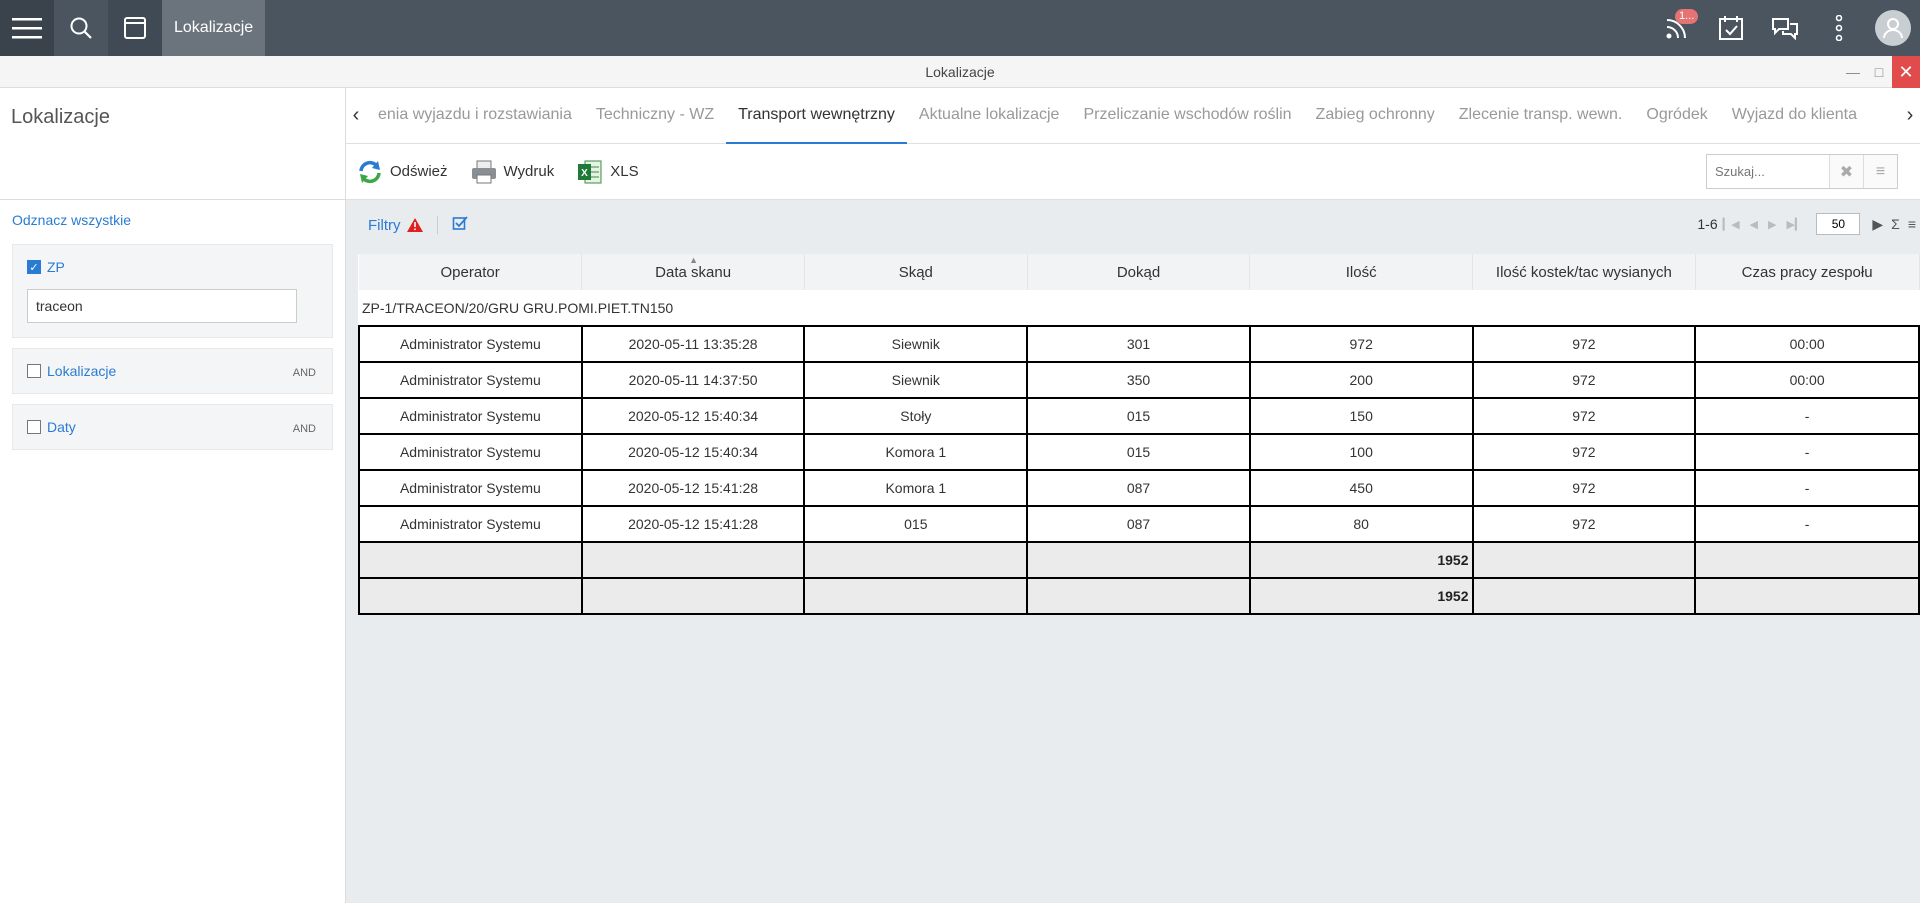  What do you see at coordinates (1808, 224) in the screenshot?
I see `pager: 1-6 ▎◀ ◀ ▶ ▶▎ ▶ Σ ≡` at bounding box center [1808, 224].